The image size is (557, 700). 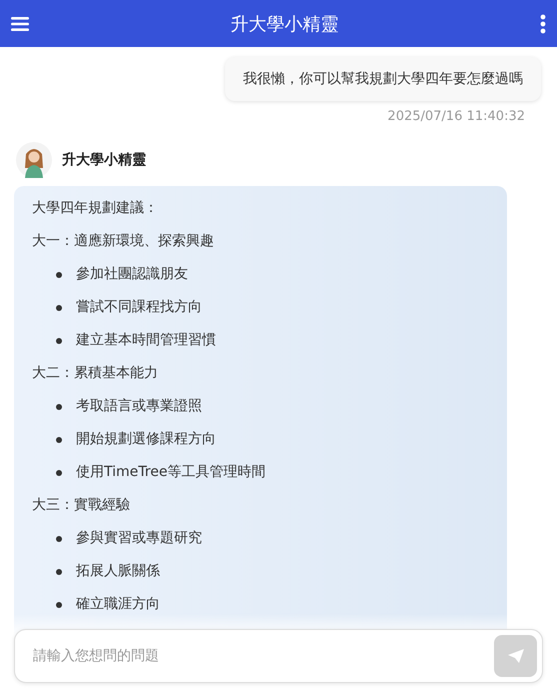 I want to click on list-item: 確立職涯方向, so click(x=118, y=604).